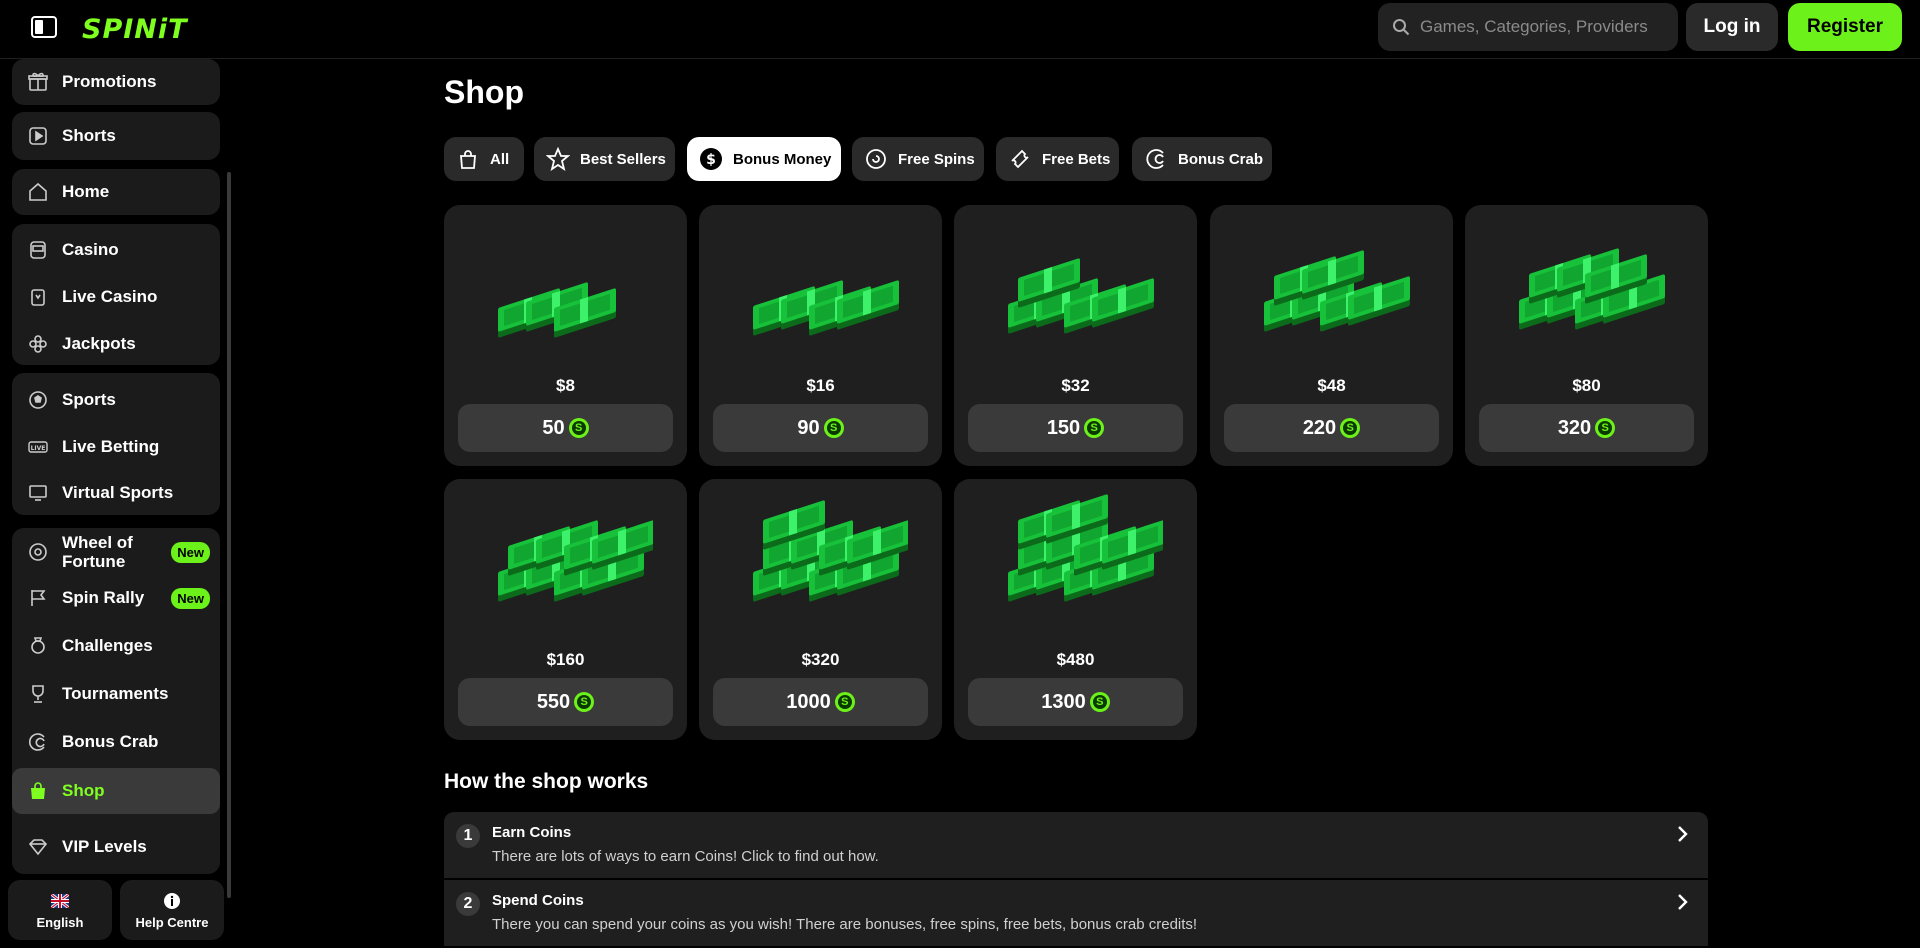 The height and width of the screenshot is (948, 1920). I want to click on coin-amount: 1300, so click(1063, 701).